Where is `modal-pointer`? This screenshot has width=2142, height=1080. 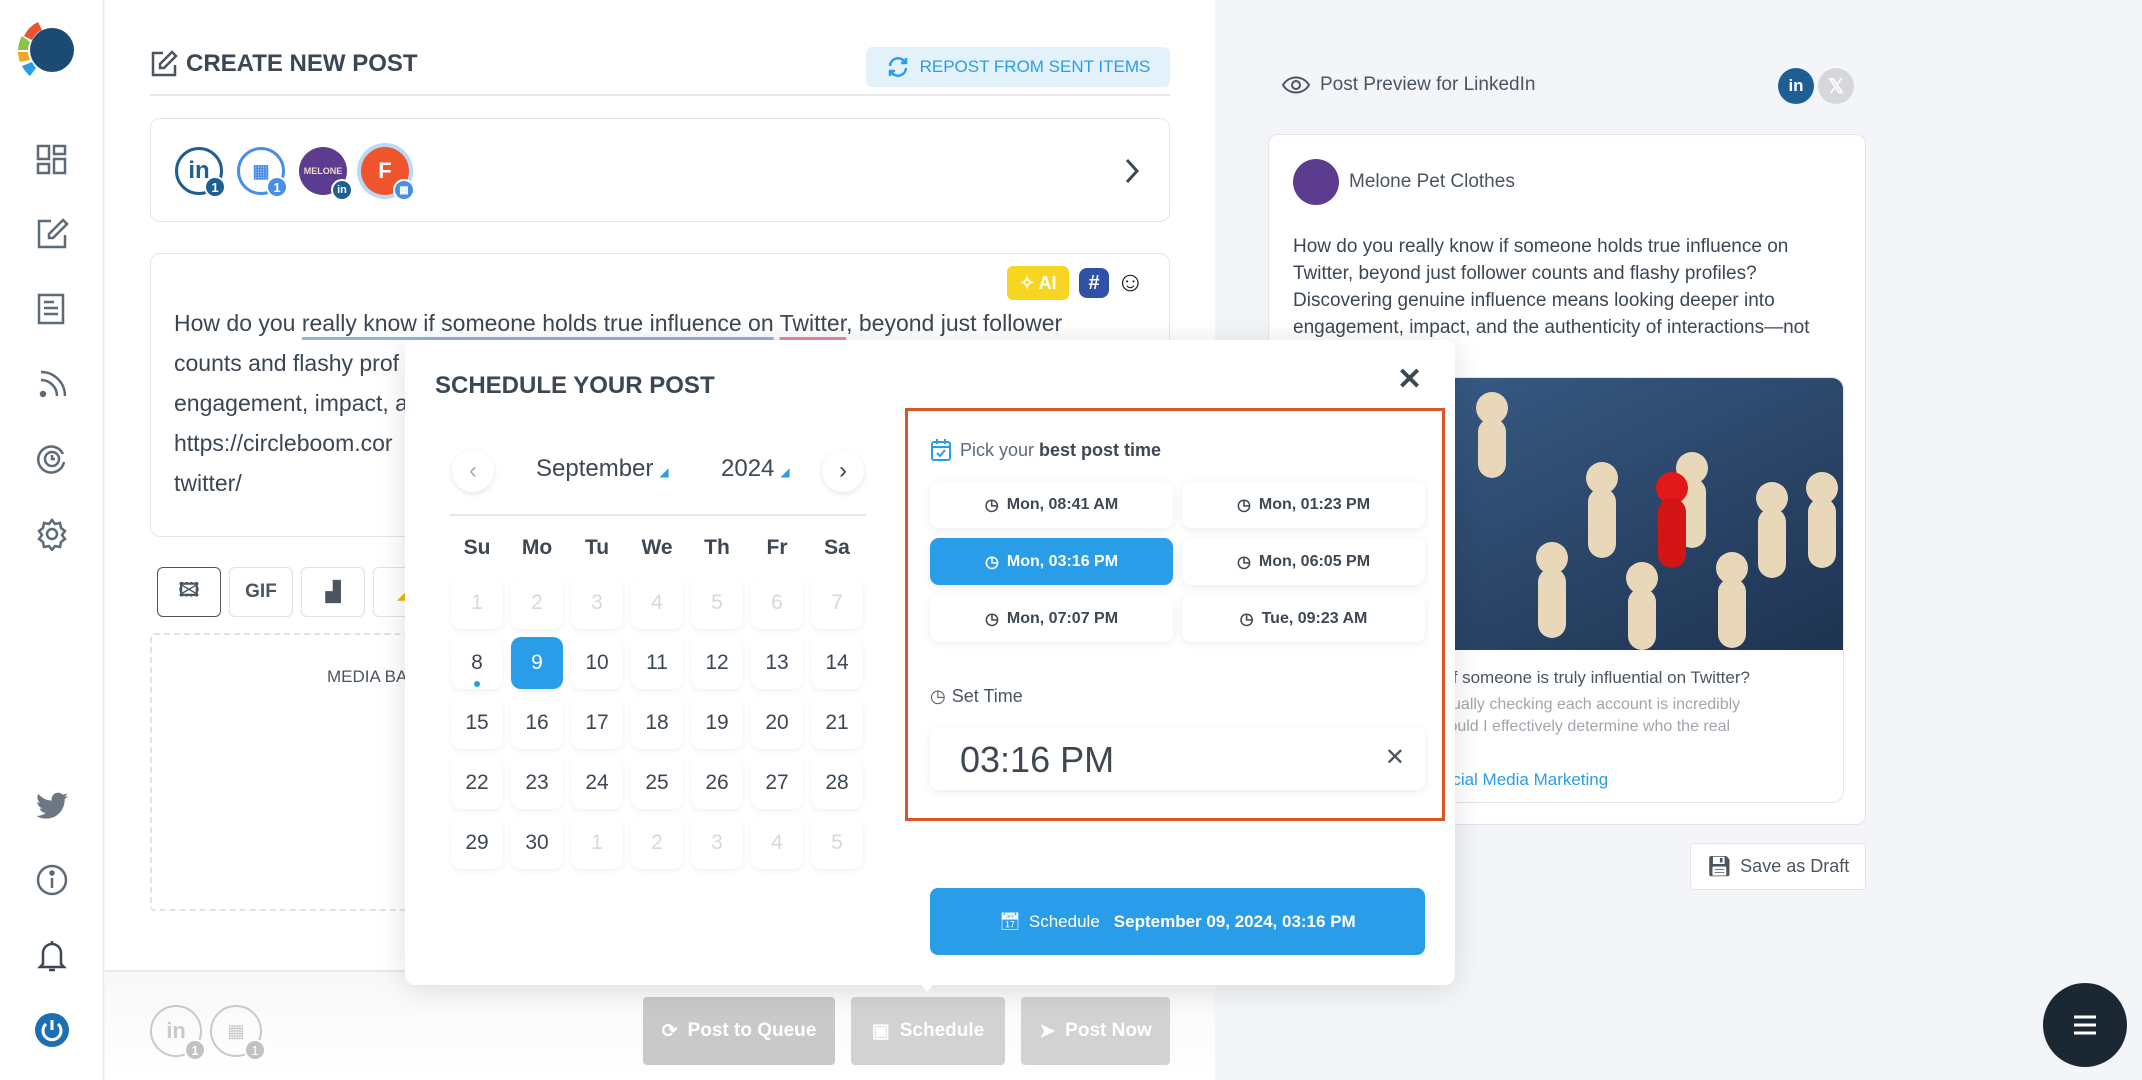
modal-pointer is located at coordinates (927, 986).